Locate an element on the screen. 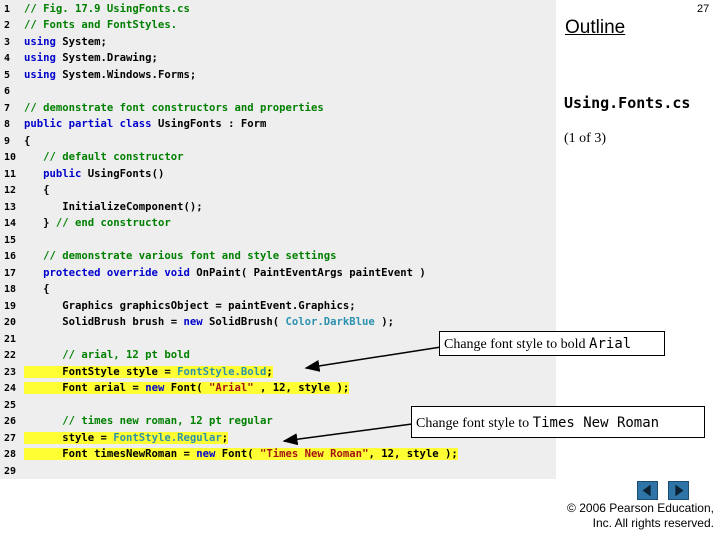 Image resolution: width=720 pixels, height=540 pixels. code-token: UsingFonts() is located at coordinates (123, 173).